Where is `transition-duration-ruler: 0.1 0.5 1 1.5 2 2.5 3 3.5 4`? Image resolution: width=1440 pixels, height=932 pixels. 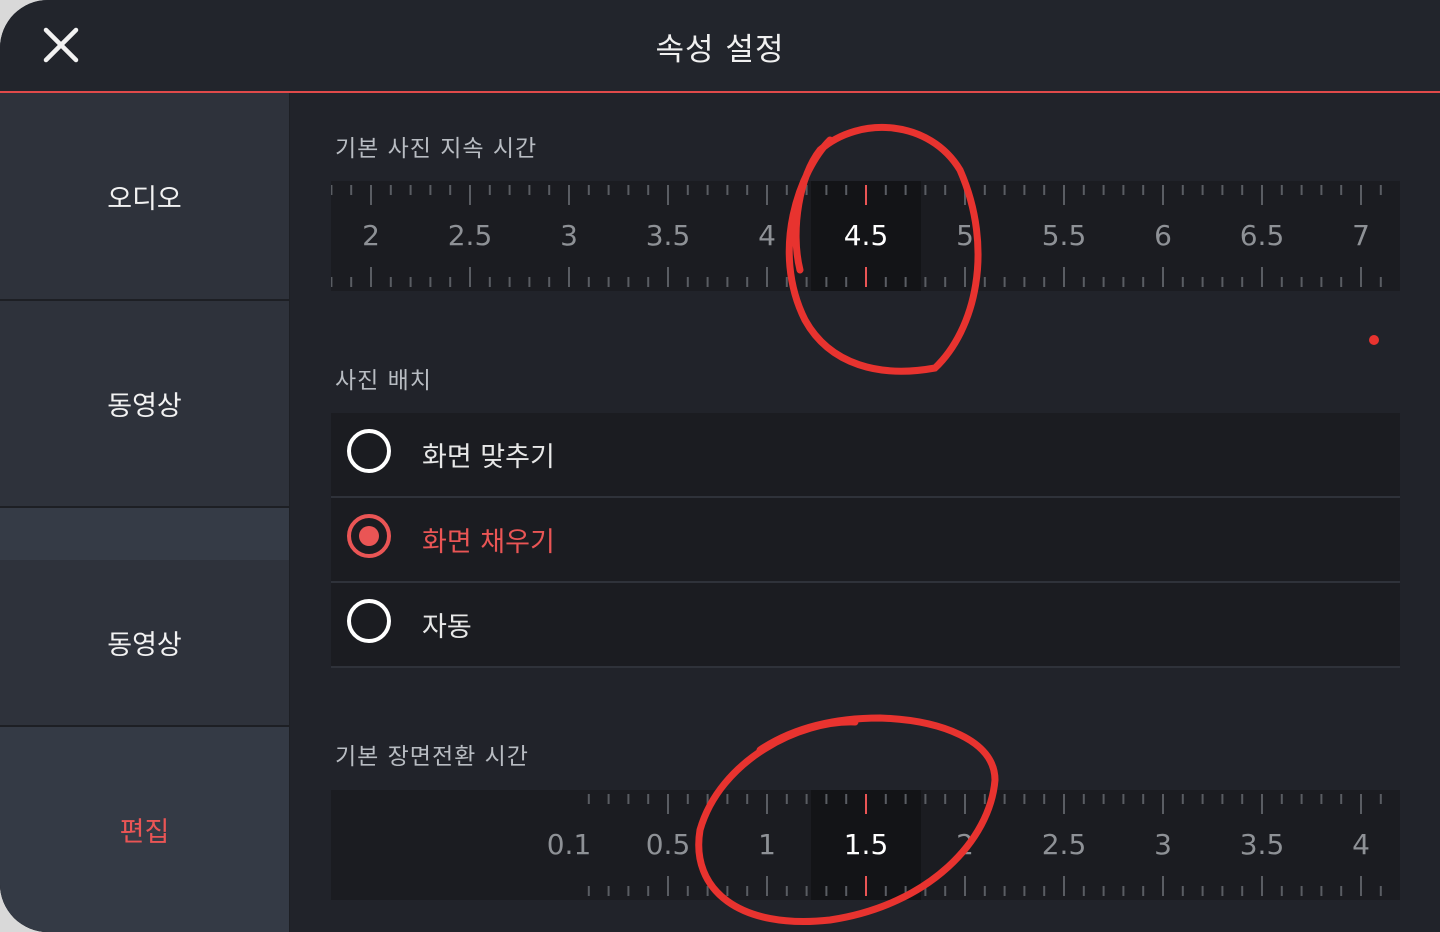 transition-duration-ruler: 0.1 0.5 1 1.5 2 2.5 3 3.5 4 is located at coordinates (865, 845).